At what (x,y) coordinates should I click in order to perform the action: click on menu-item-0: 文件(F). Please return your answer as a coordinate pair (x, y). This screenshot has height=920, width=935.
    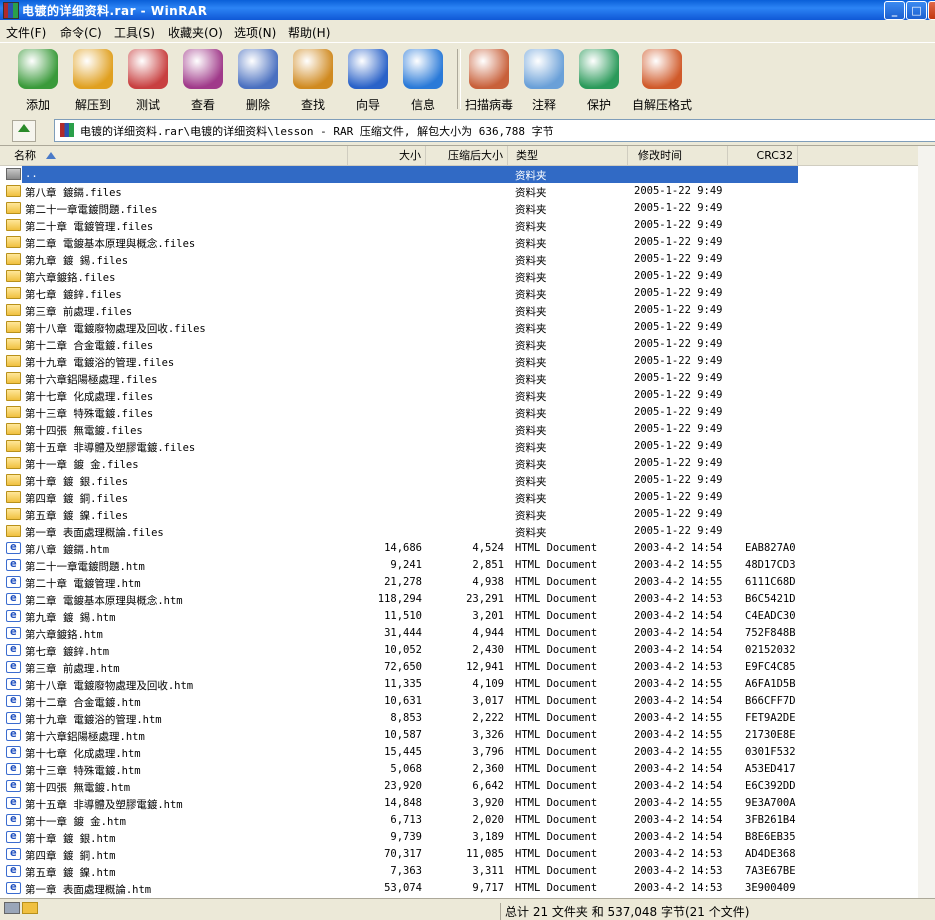
    Looking at the image, I should click on (26, 32).